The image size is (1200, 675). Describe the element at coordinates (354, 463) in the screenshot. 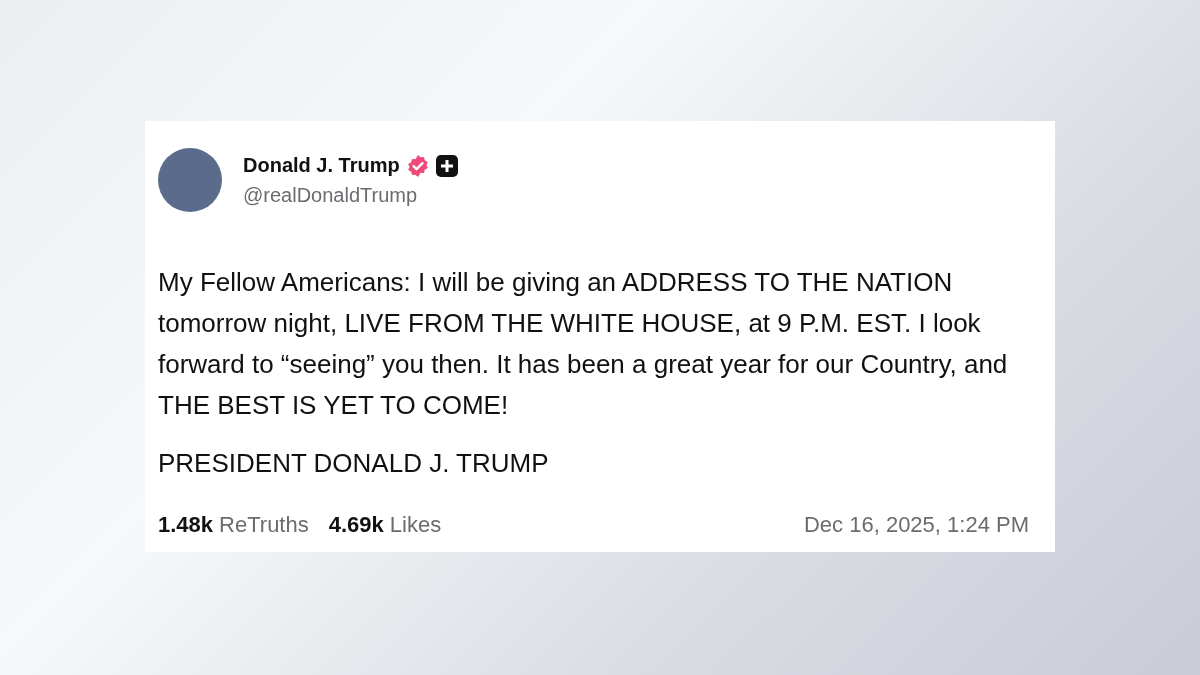

I see `post-signature: PRESIDENT DONALD J. TRUMP` at that location.